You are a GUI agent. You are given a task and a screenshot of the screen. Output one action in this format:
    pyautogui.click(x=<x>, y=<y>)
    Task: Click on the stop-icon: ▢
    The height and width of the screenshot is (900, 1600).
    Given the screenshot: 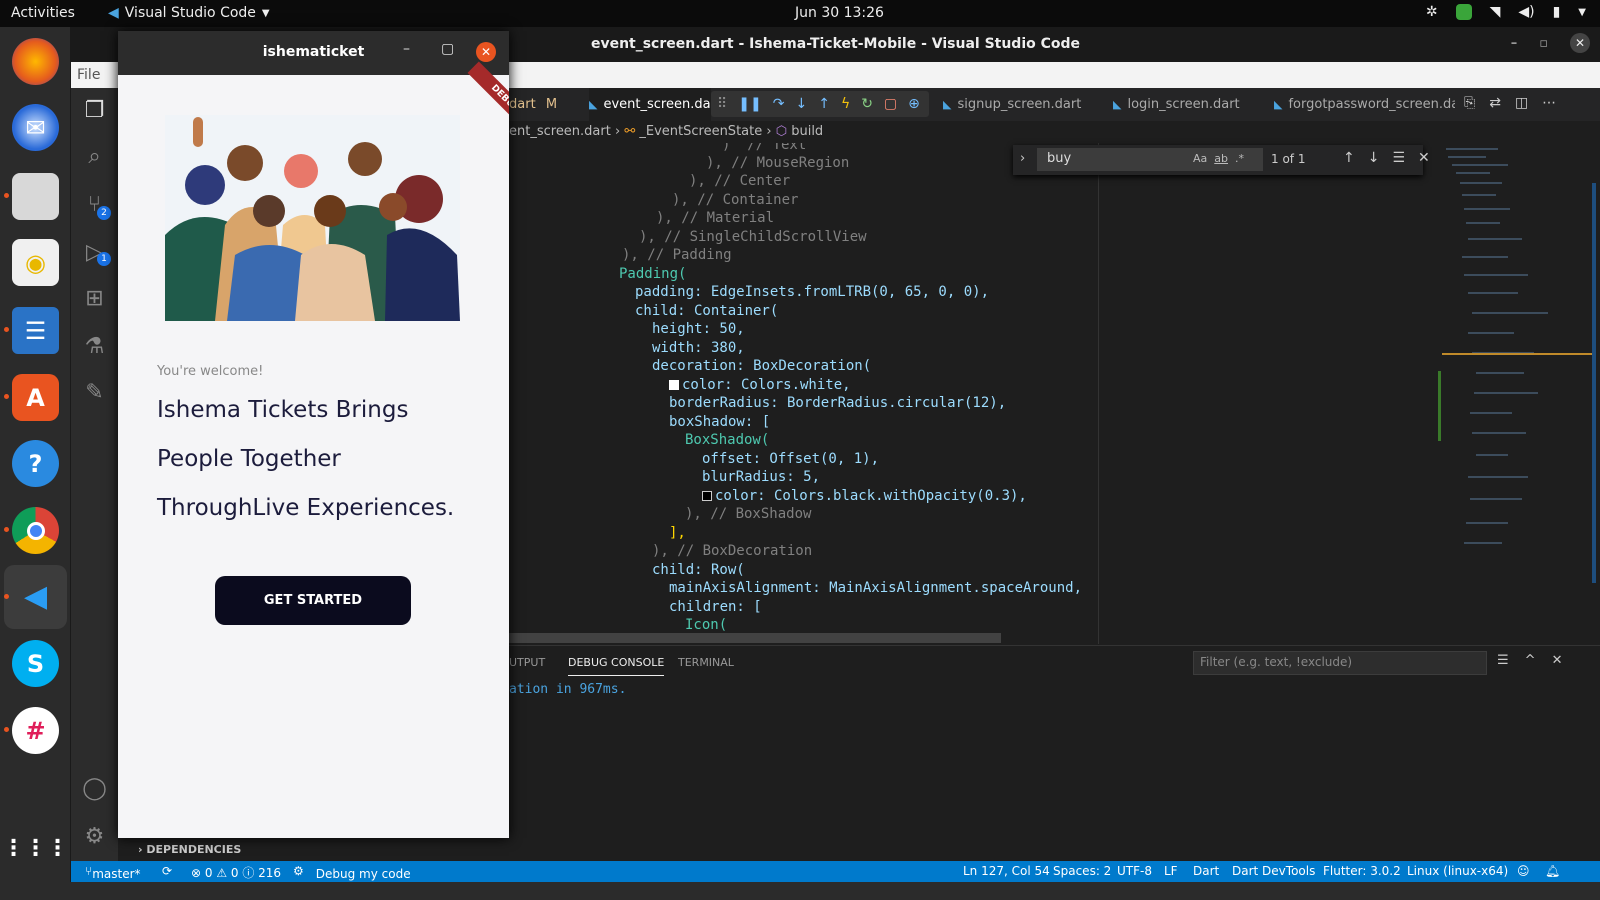 What is the action you would take?
    pyautogui.click(x=890, y=104)
    